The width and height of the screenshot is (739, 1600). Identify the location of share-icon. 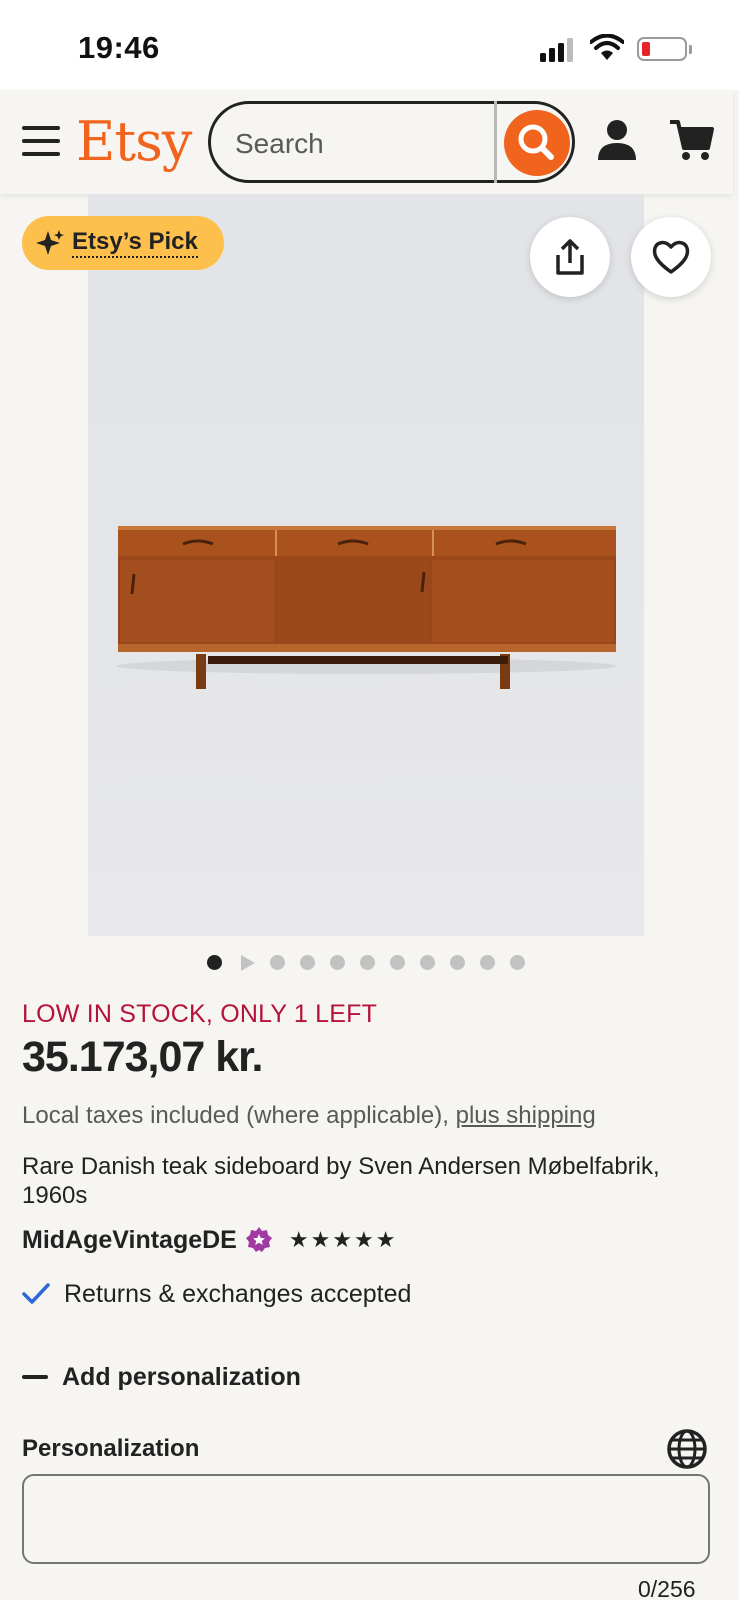
(570, 257).